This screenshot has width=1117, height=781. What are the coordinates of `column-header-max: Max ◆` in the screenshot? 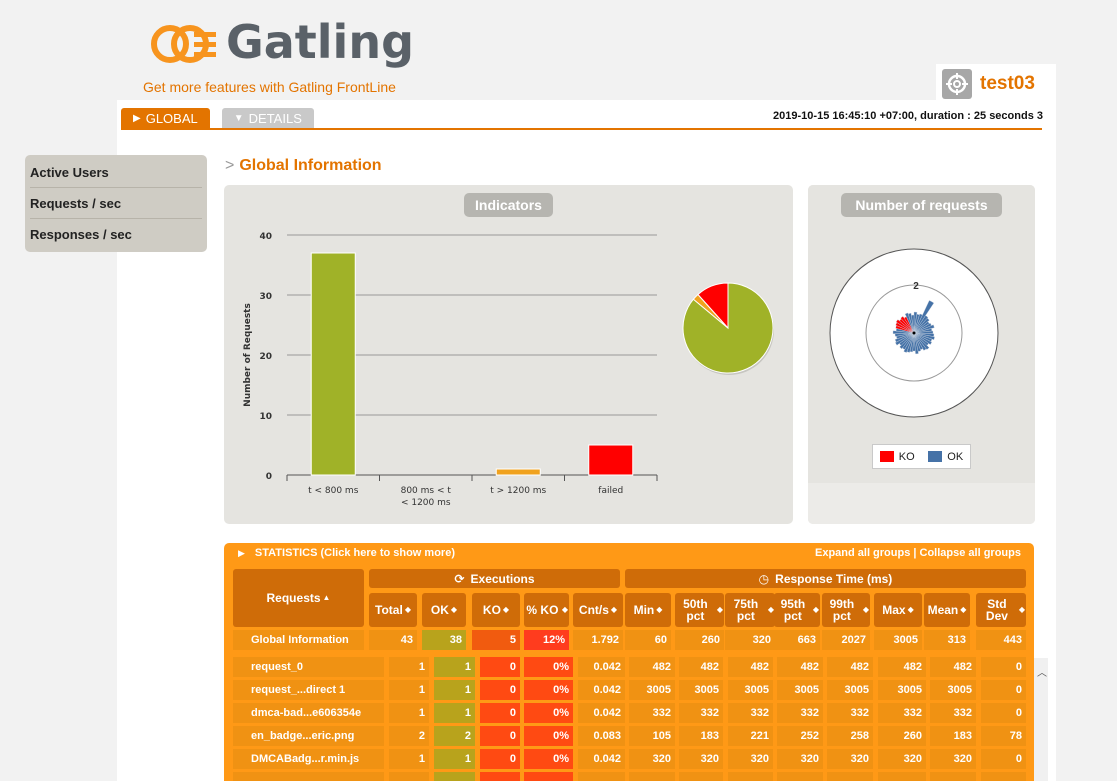 It's located at (898, 610).